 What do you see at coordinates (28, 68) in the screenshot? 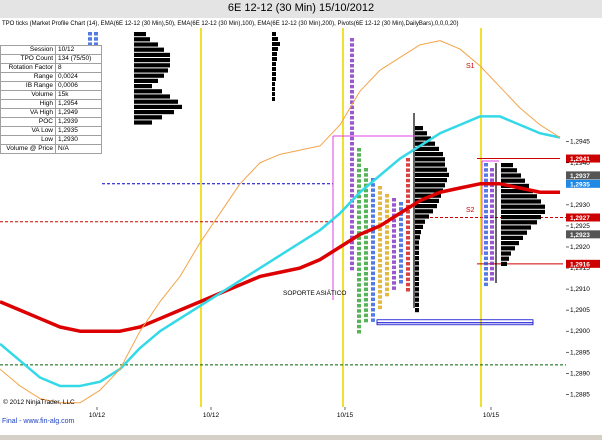
I see `info-label: Rotation Factor` at bounding box center [28, 68].